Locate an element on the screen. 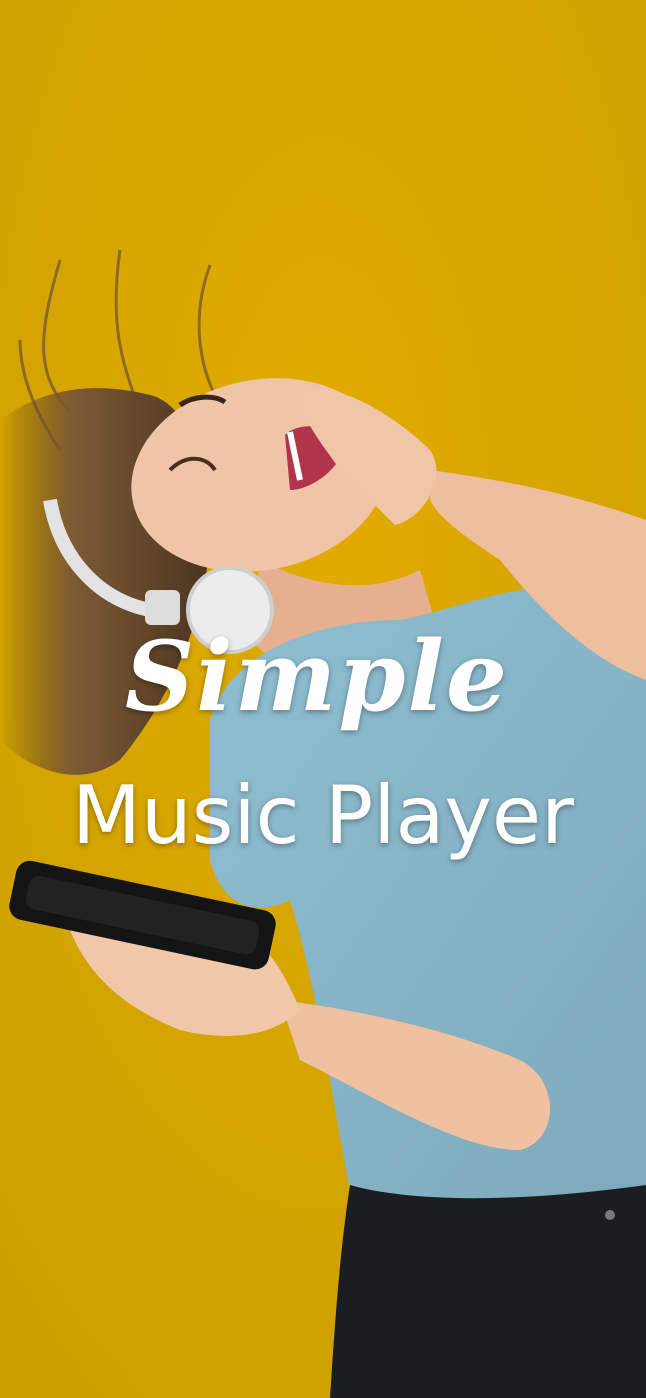 The image size is (646, 1398). title-script: Simple is located at coordinates (317, 676).